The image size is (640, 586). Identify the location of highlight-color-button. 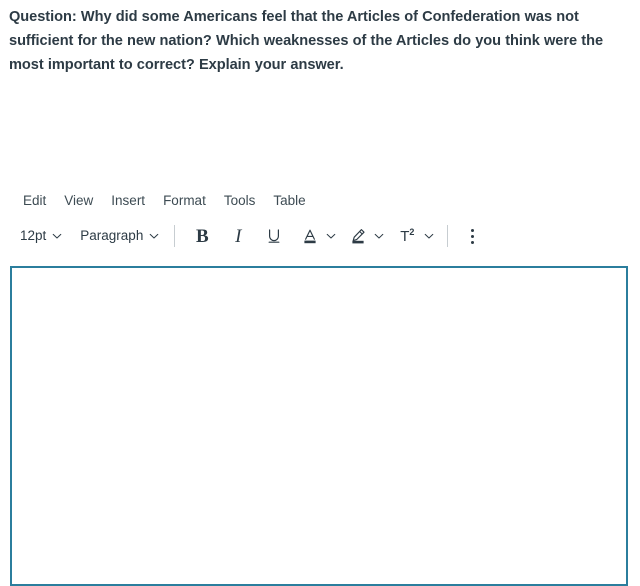
(364, 236).